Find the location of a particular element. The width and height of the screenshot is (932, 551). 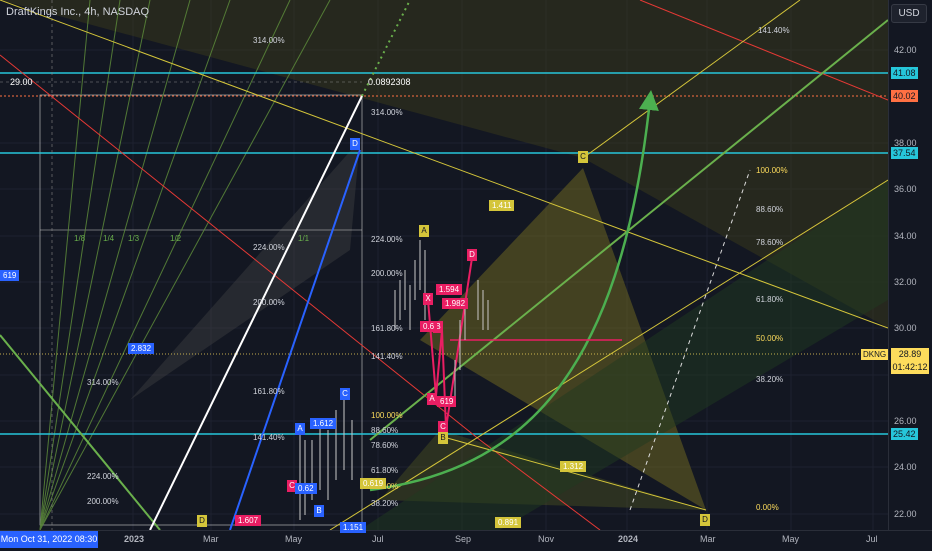

fib-label: 50.00% is located at coordinates (770, 338).